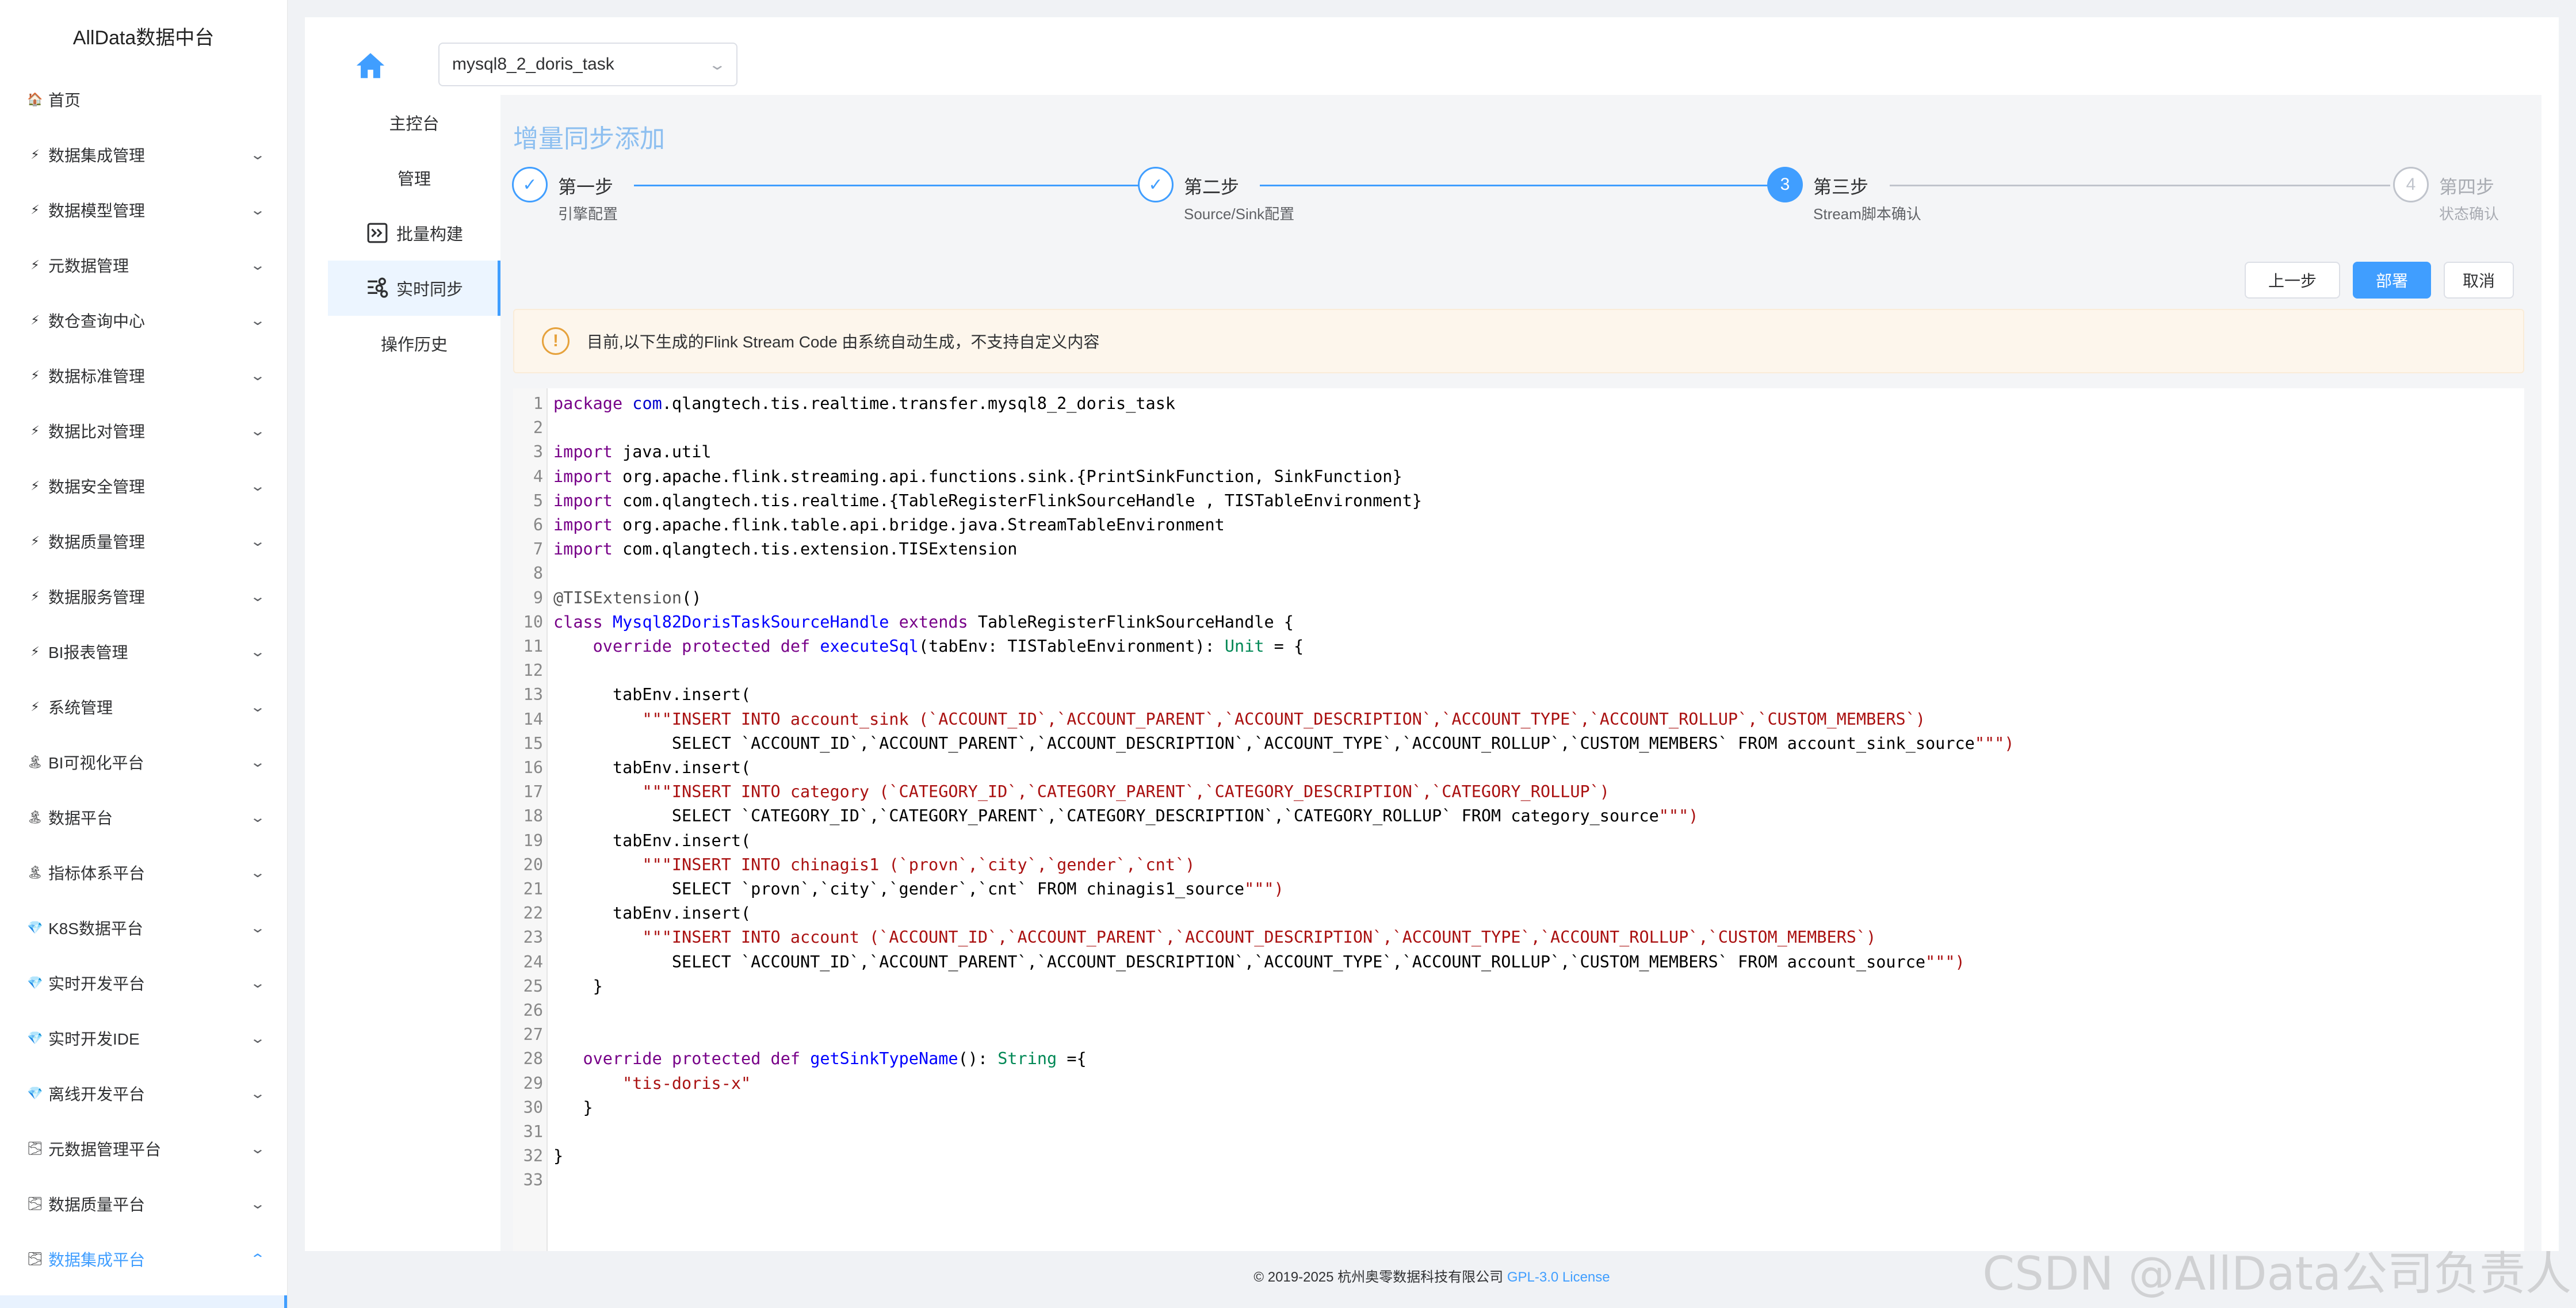 The image size is (2576, 1308). Describe the element at coordinates (1841, 187) in the screenshot. I see `step-title: 第三步` at that location.